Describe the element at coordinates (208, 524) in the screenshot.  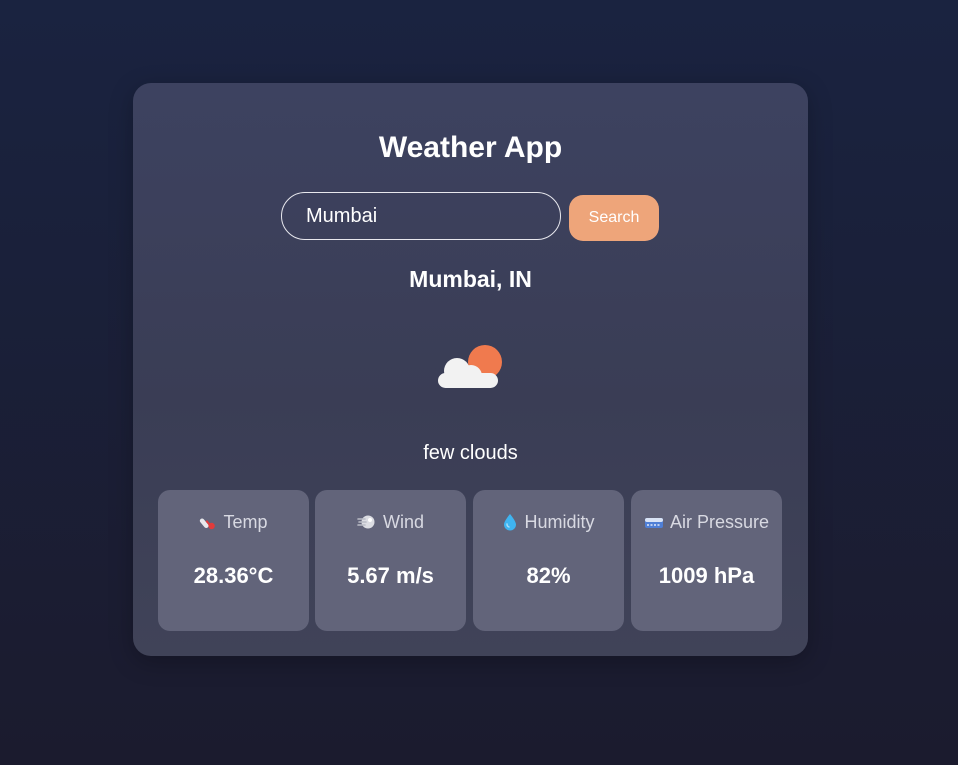
I see `thermometer-icon` at that location.